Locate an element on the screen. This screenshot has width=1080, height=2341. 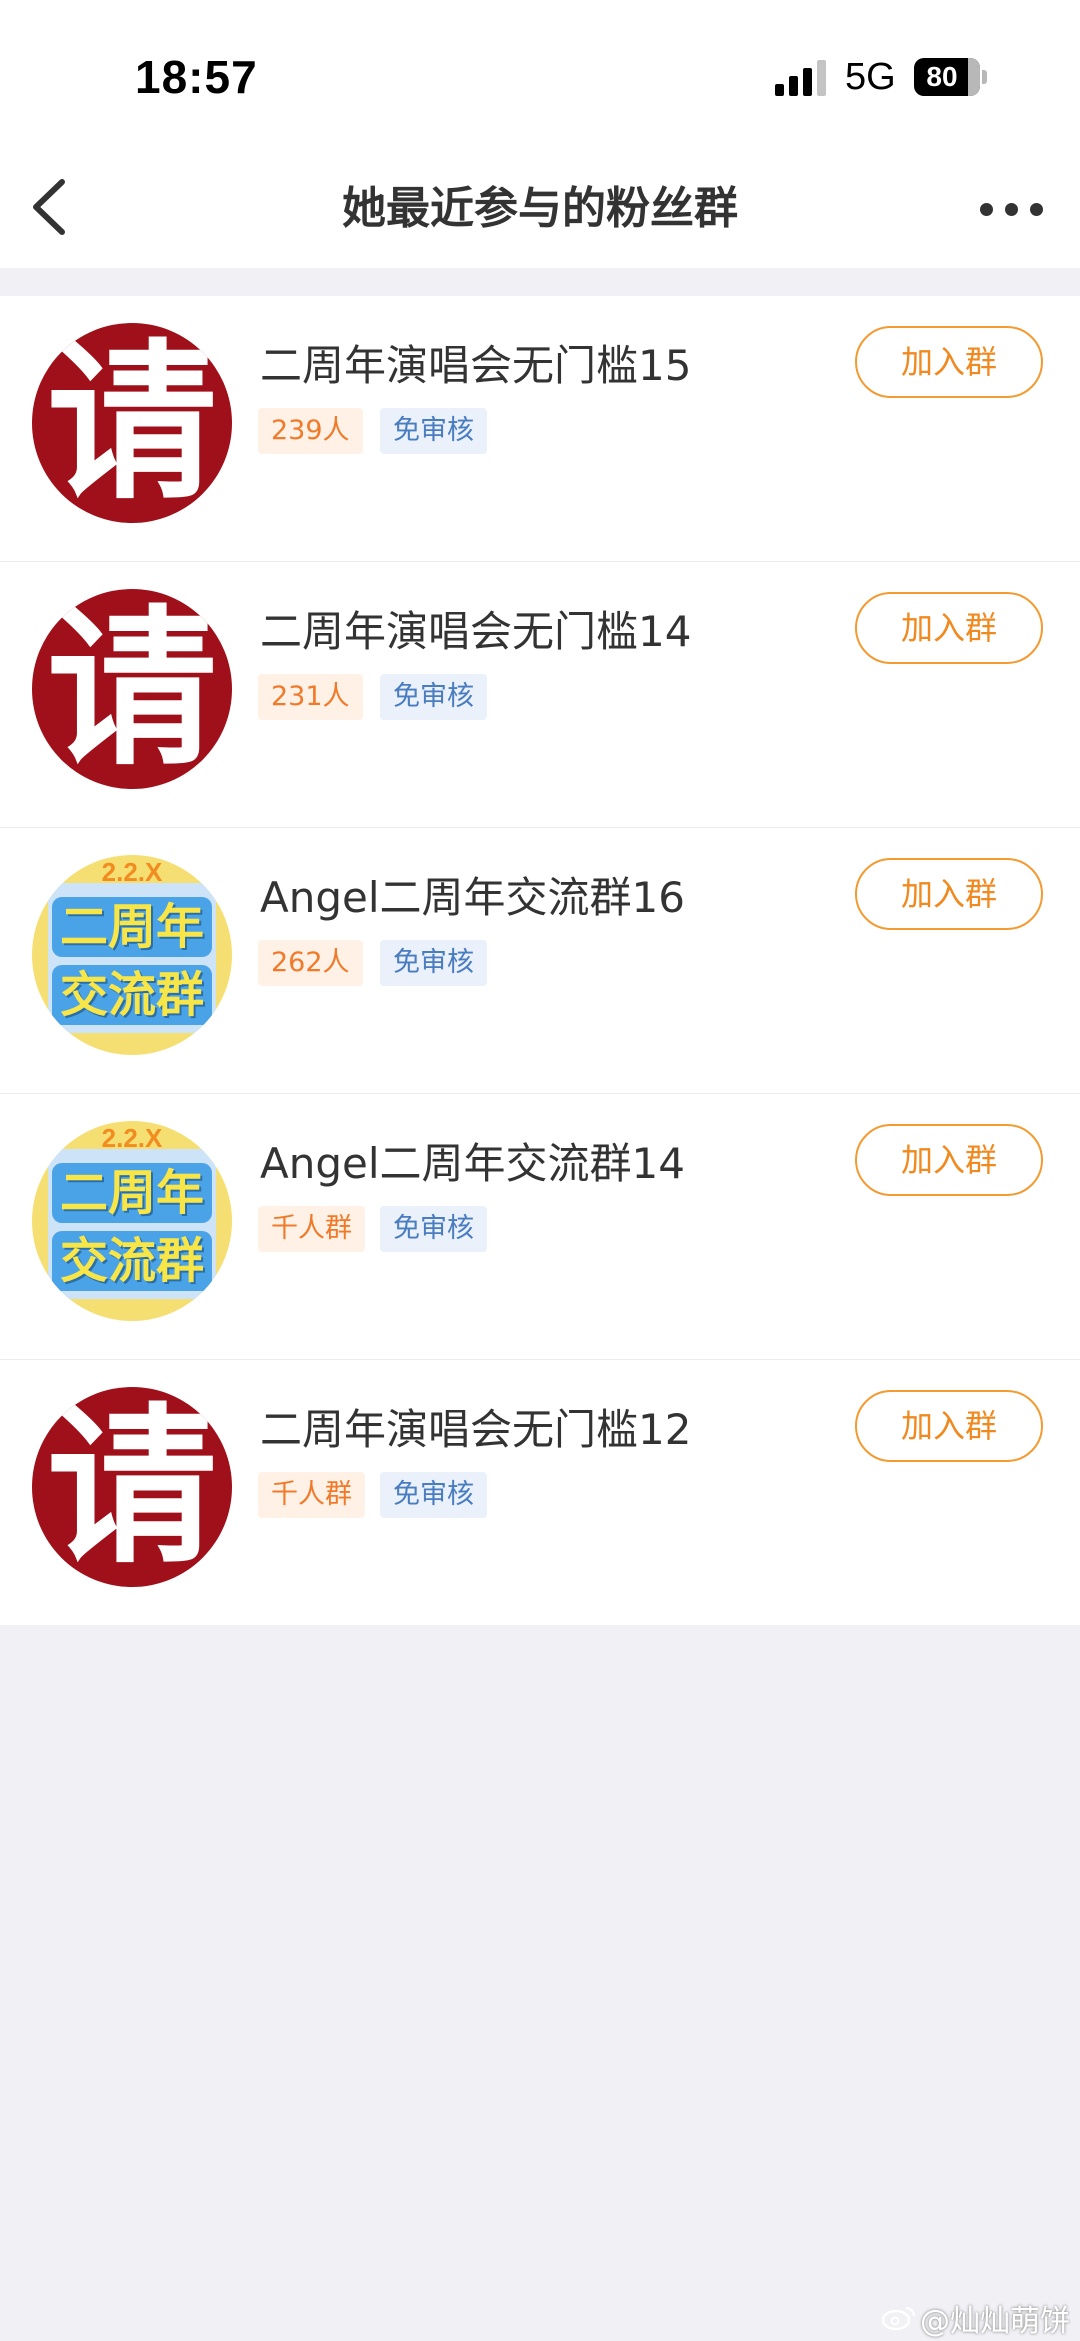
more-dots-icon is located at coordinates (1012, 209).